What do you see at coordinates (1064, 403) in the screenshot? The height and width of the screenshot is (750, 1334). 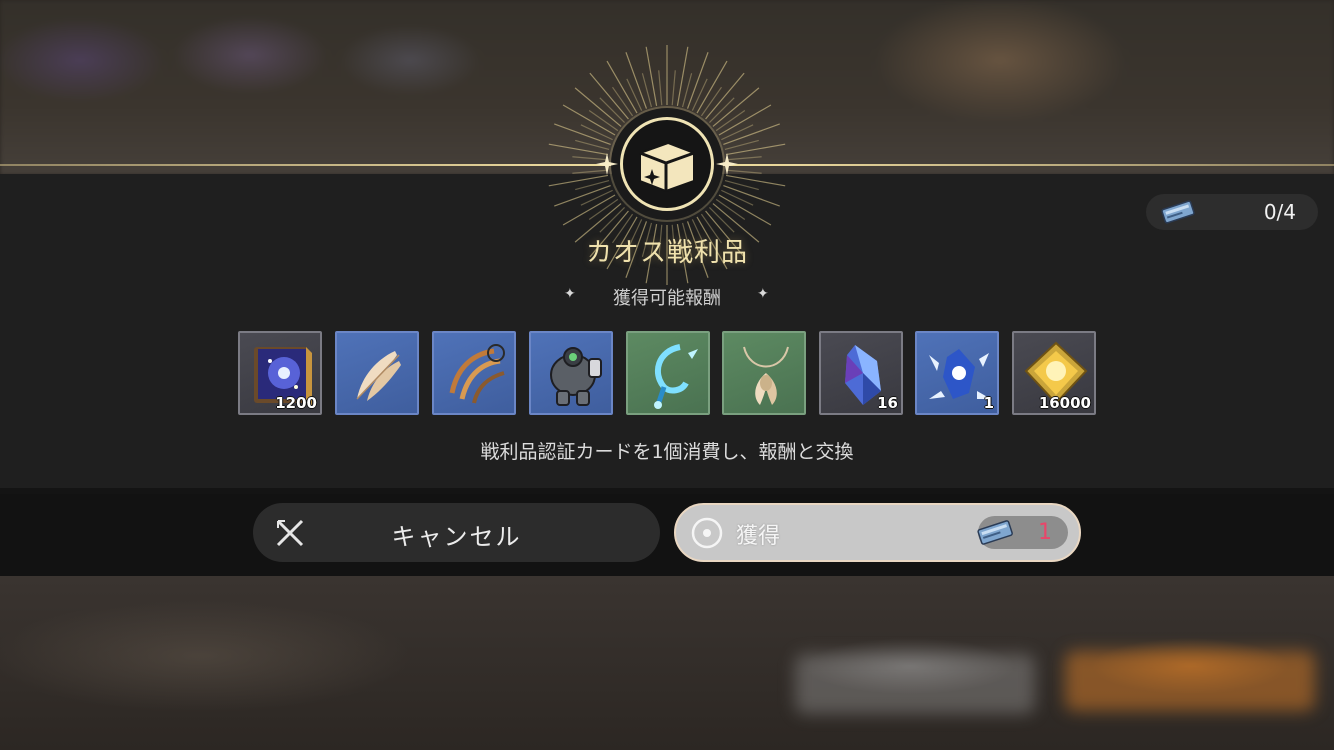 I see `reward-quantity: 16000` at bounding box center [1064, 403].